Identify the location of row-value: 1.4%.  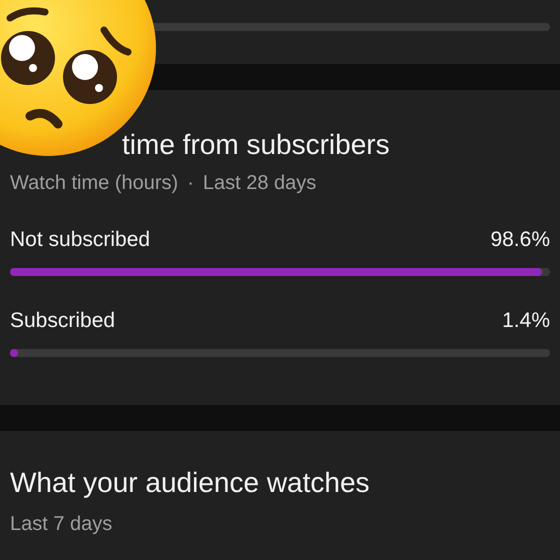
(526, 321).